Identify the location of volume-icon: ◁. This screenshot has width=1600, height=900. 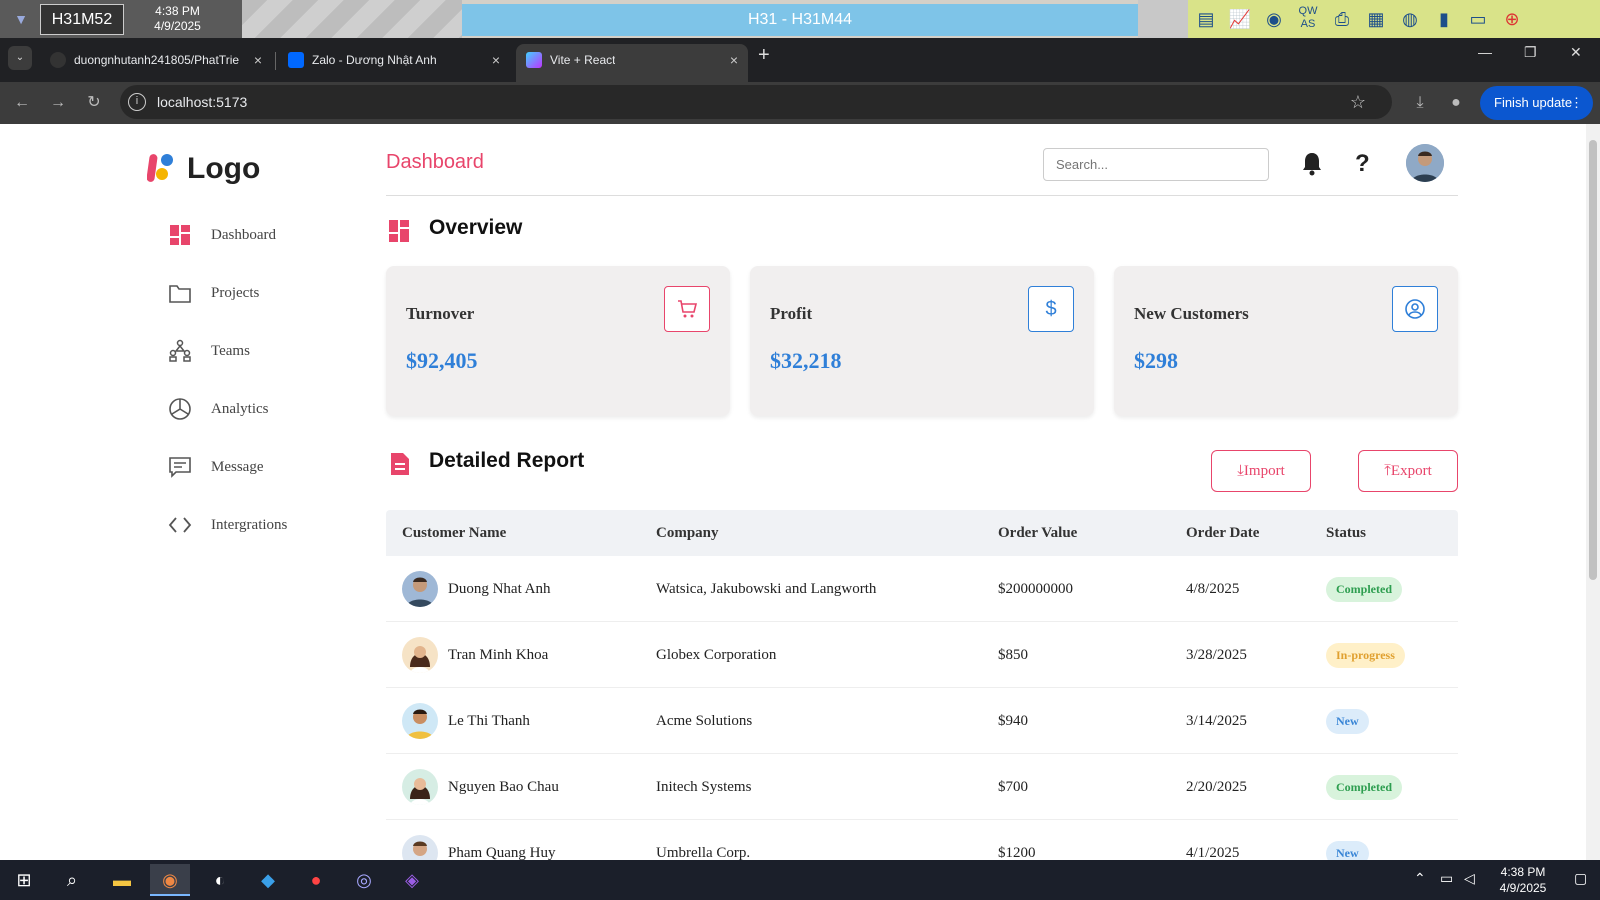
(1469, 878).